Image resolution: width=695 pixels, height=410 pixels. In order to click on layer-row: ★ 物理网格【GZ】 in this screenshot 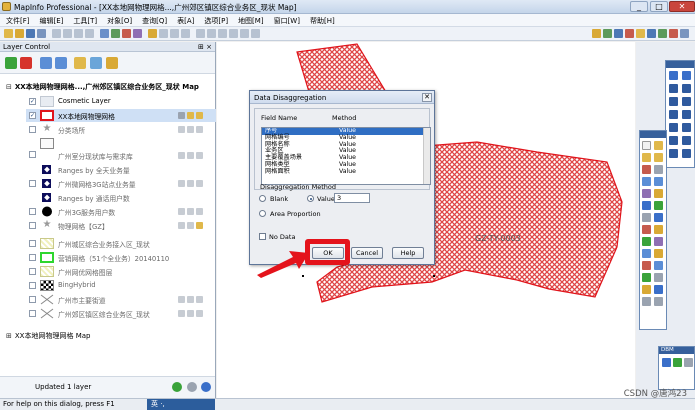, I will do `click(121, 225)`.